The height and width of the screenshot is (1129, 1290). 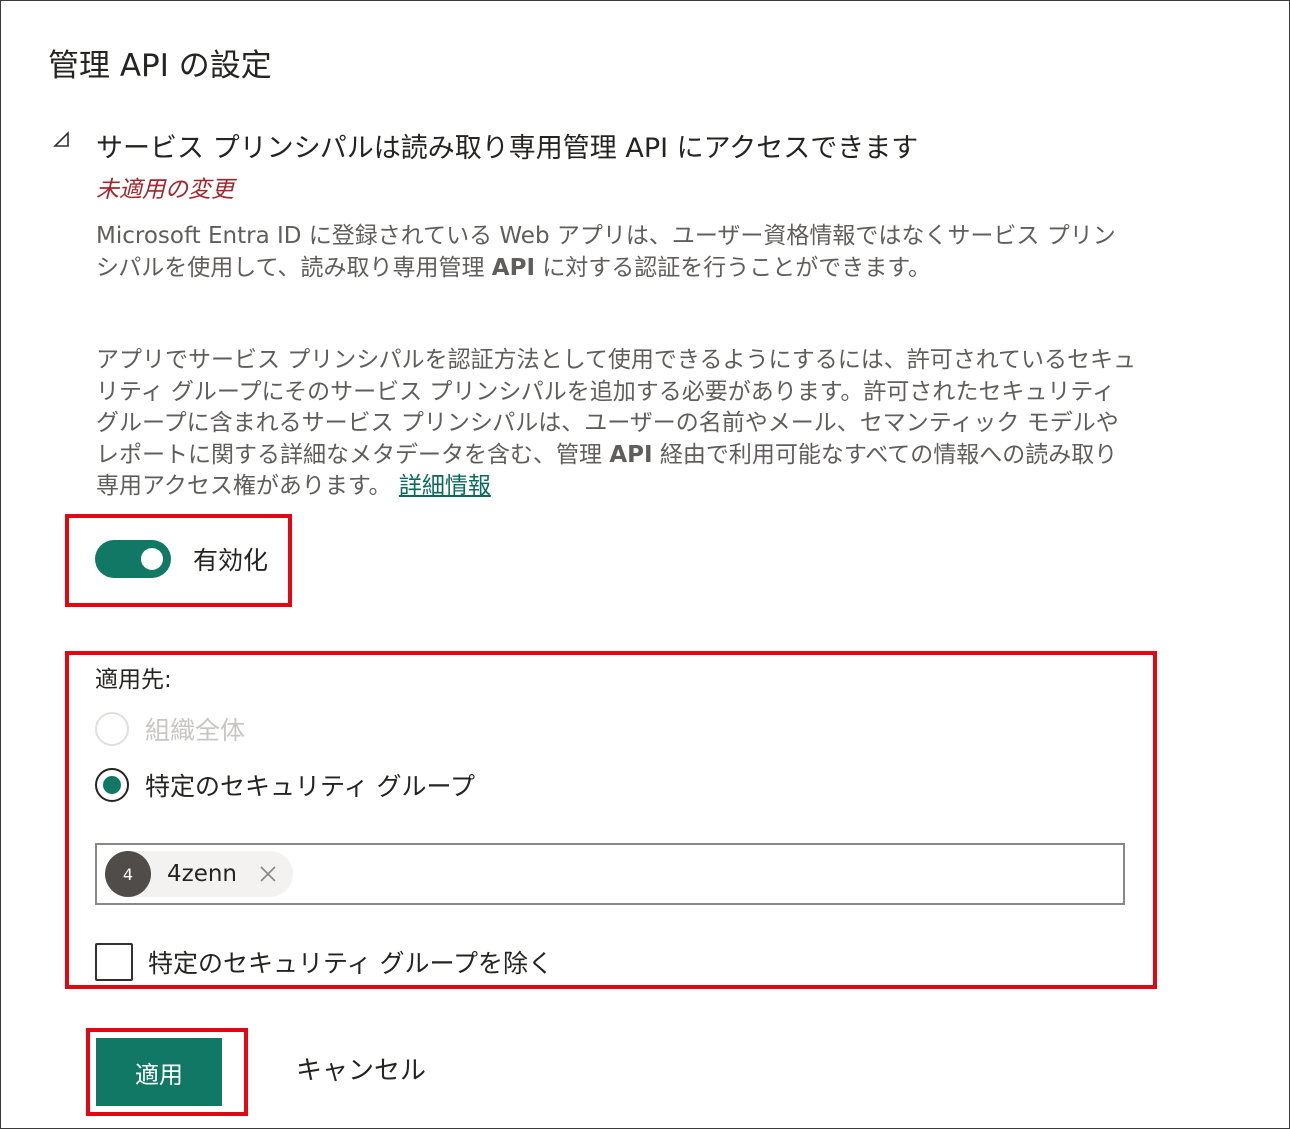 I want to click on exclude-groups-row: 特定のセキュリティ グループを除く, so click(x=324, y=962).